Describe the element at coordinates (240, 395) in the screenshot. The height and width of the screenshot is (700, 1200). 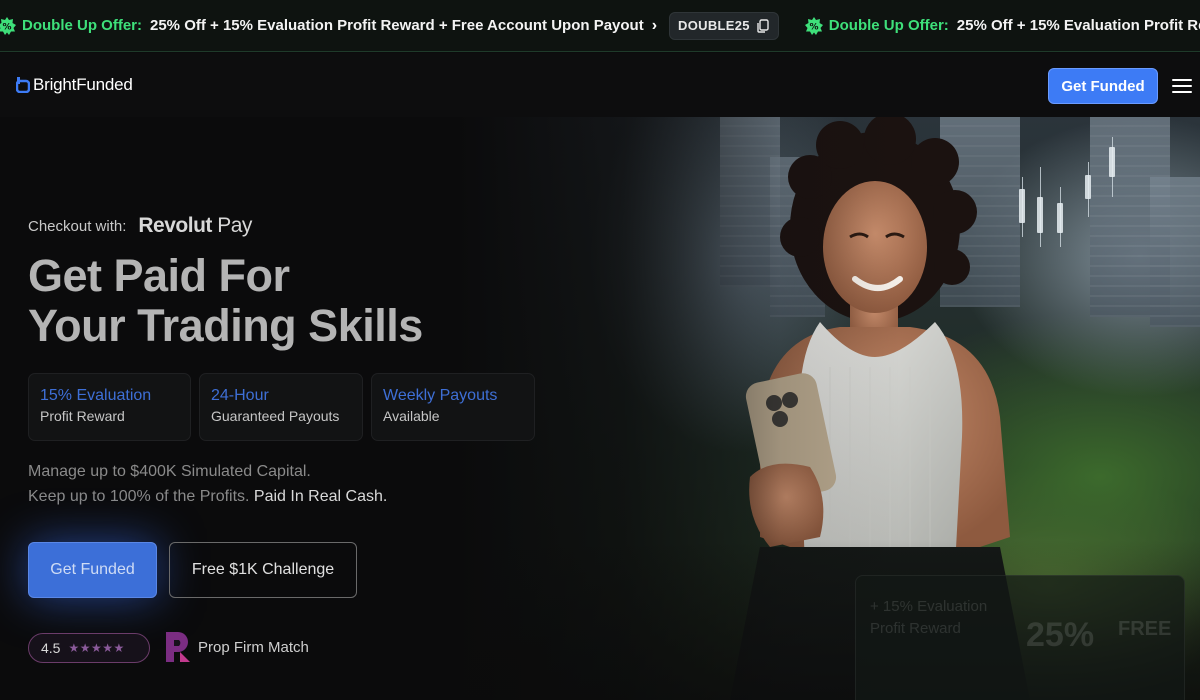
I see `feature-title: 24-Hour` at that location.